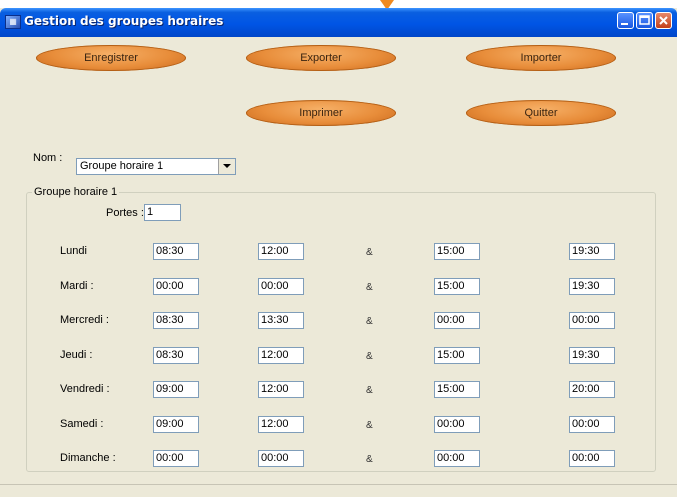  What do you see at coordinates (76, 192) in the screenshot?
I see `groupe-horaire-title: Groupe horaire 1` at bounding box center [76, 192].